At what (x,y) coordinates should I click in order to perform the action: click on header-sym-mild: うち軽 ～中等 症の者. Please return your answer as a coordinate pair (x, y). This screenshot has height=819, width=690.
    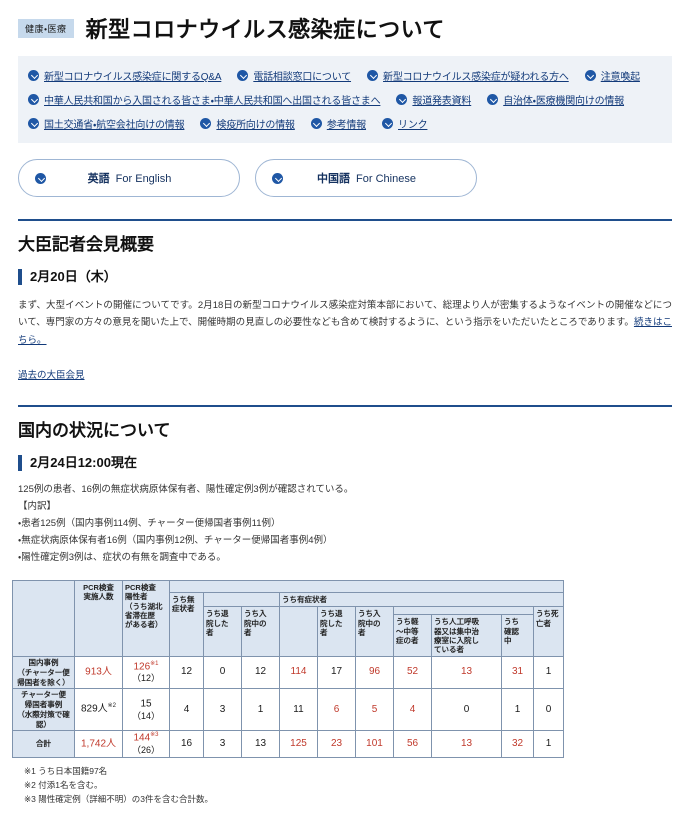
    Looking at the image, I should click on (412, 636).